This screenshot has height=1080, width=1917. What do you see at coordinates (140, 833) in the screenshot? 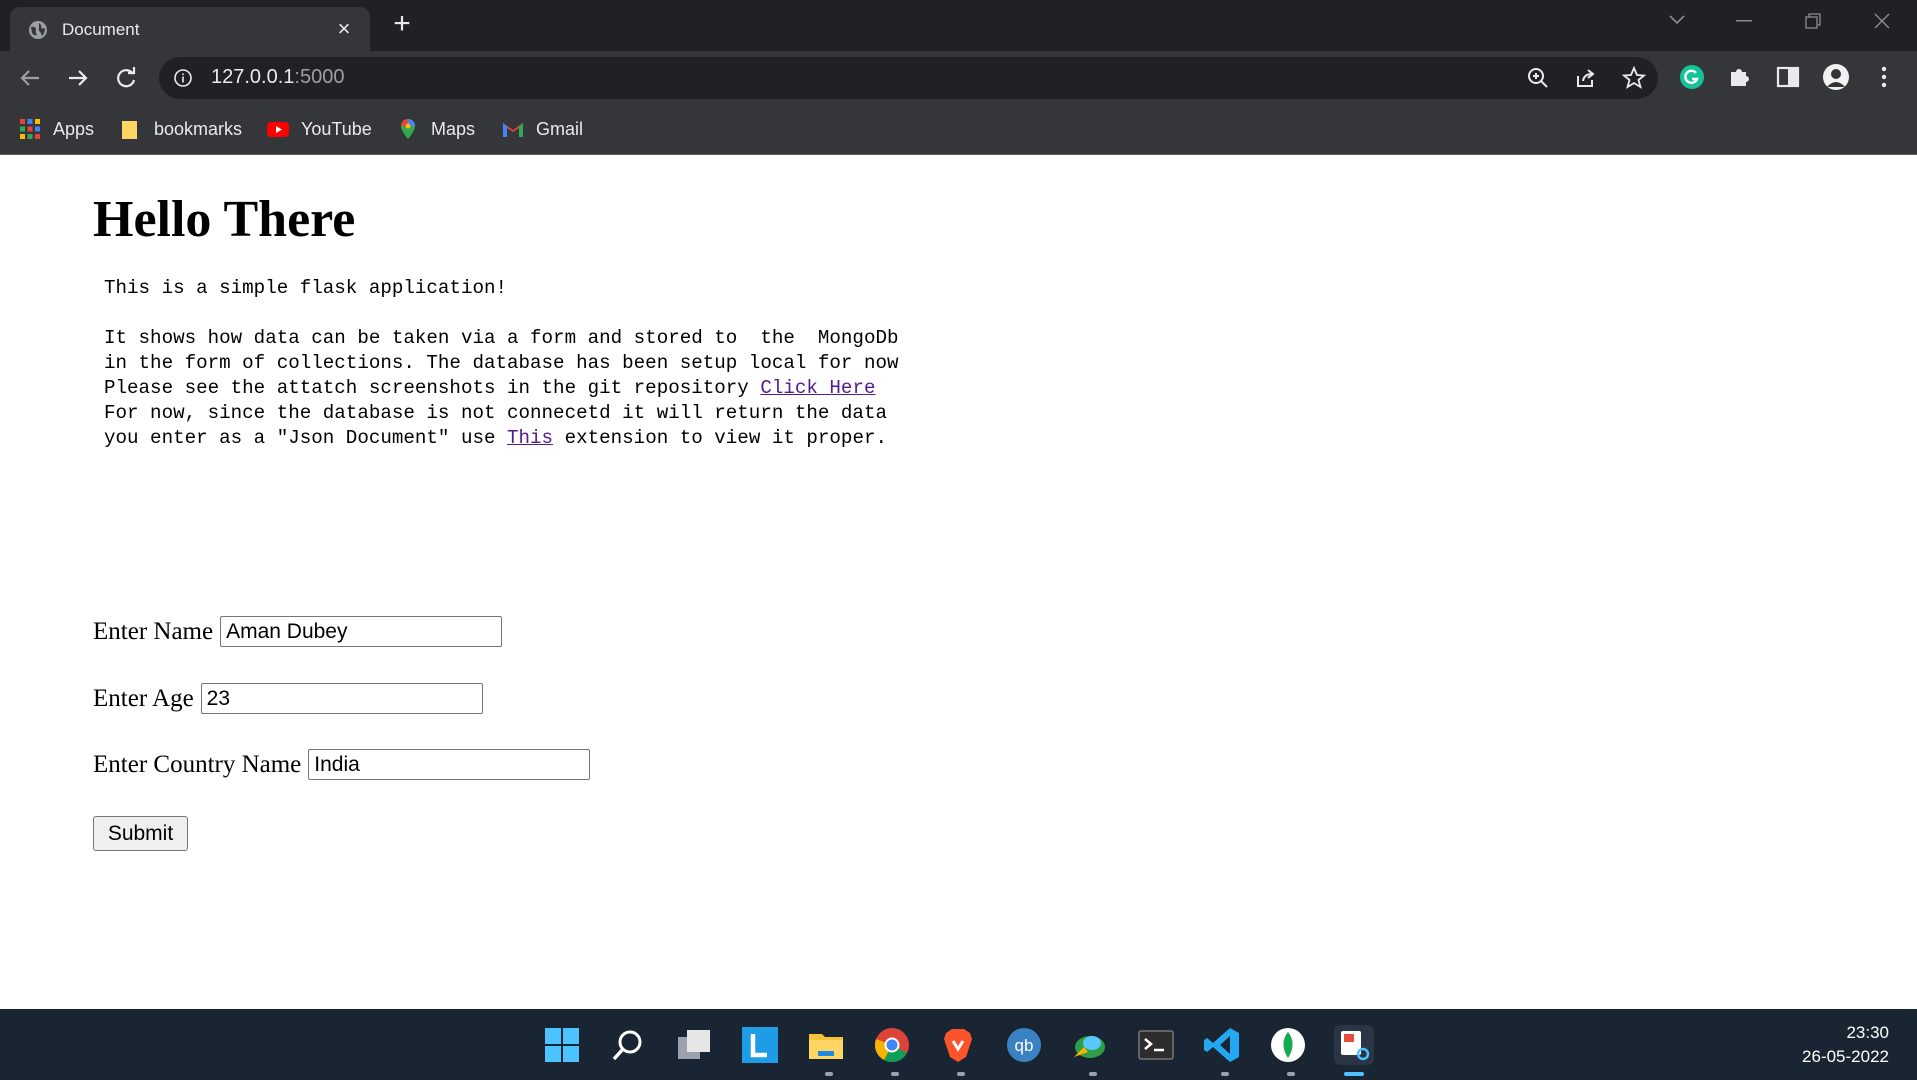
I see `submit-button: Submit` at bounding box center [140, 833].